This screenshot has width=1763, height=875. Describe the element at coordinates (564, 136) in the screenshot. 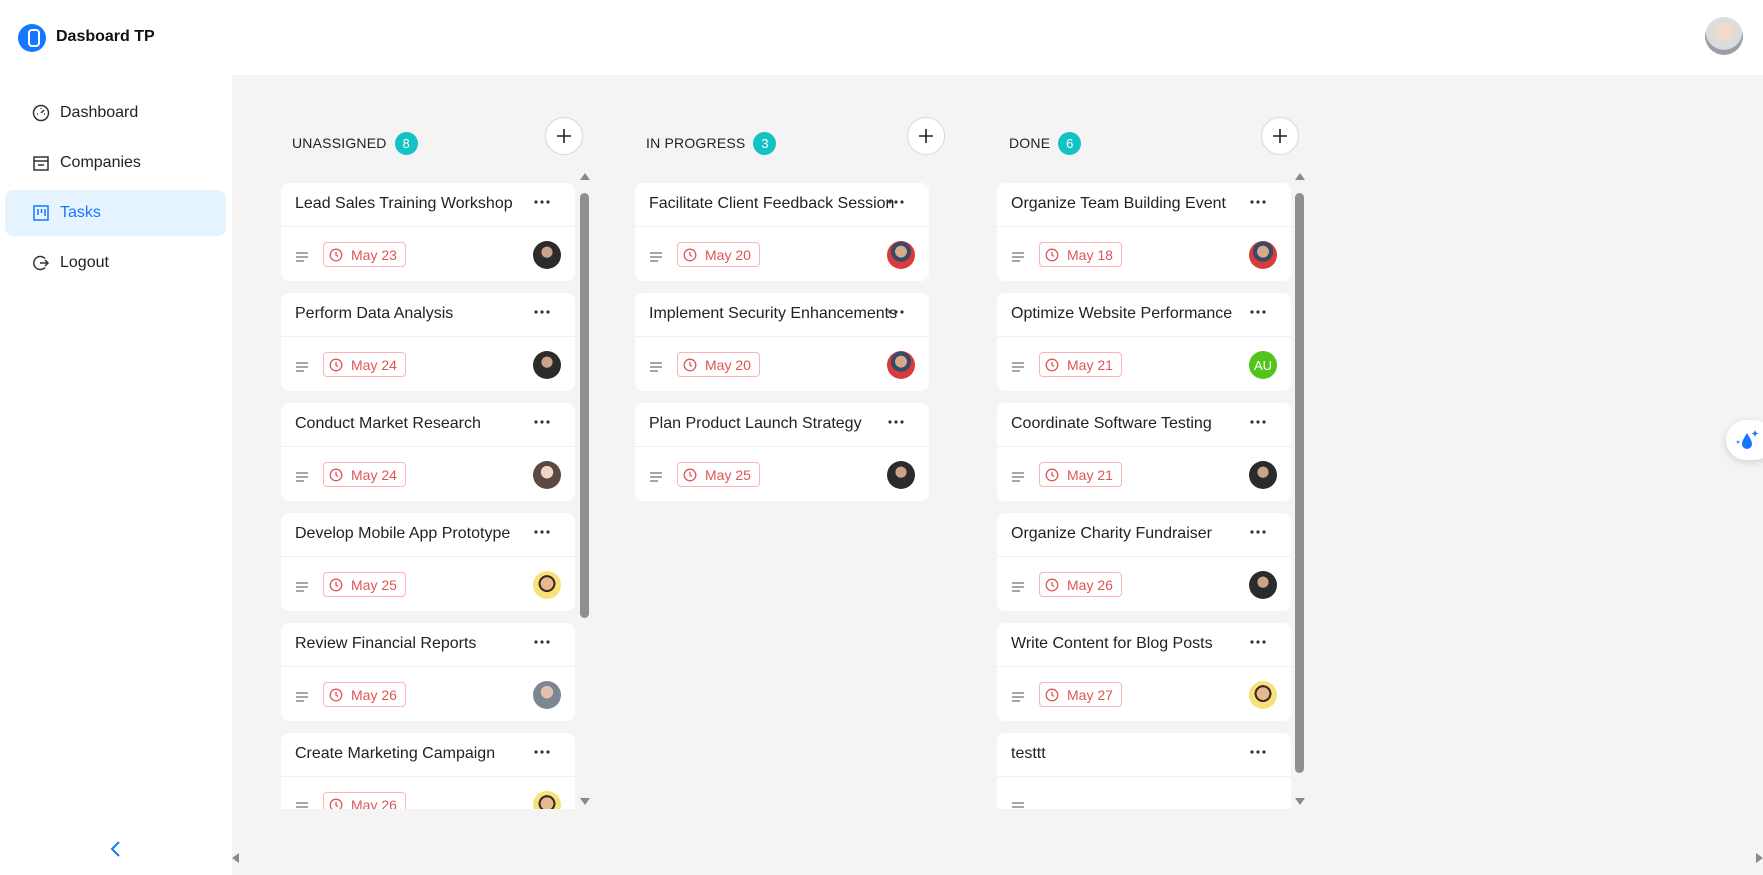

I see `add-card-button-unassigned` at that location.